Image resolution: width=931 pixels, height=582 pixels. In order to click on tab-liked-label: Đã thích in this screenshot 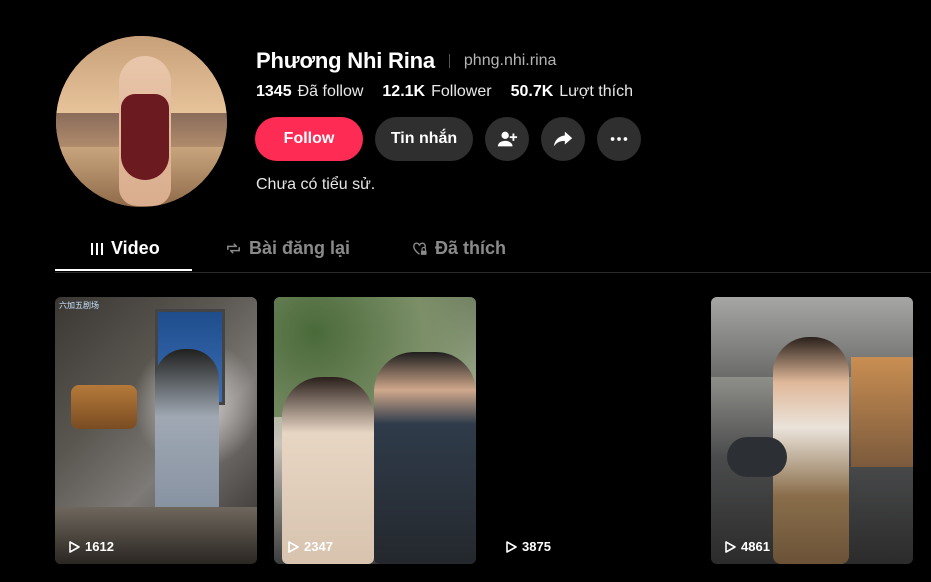, I will do `click(471, 248)`.